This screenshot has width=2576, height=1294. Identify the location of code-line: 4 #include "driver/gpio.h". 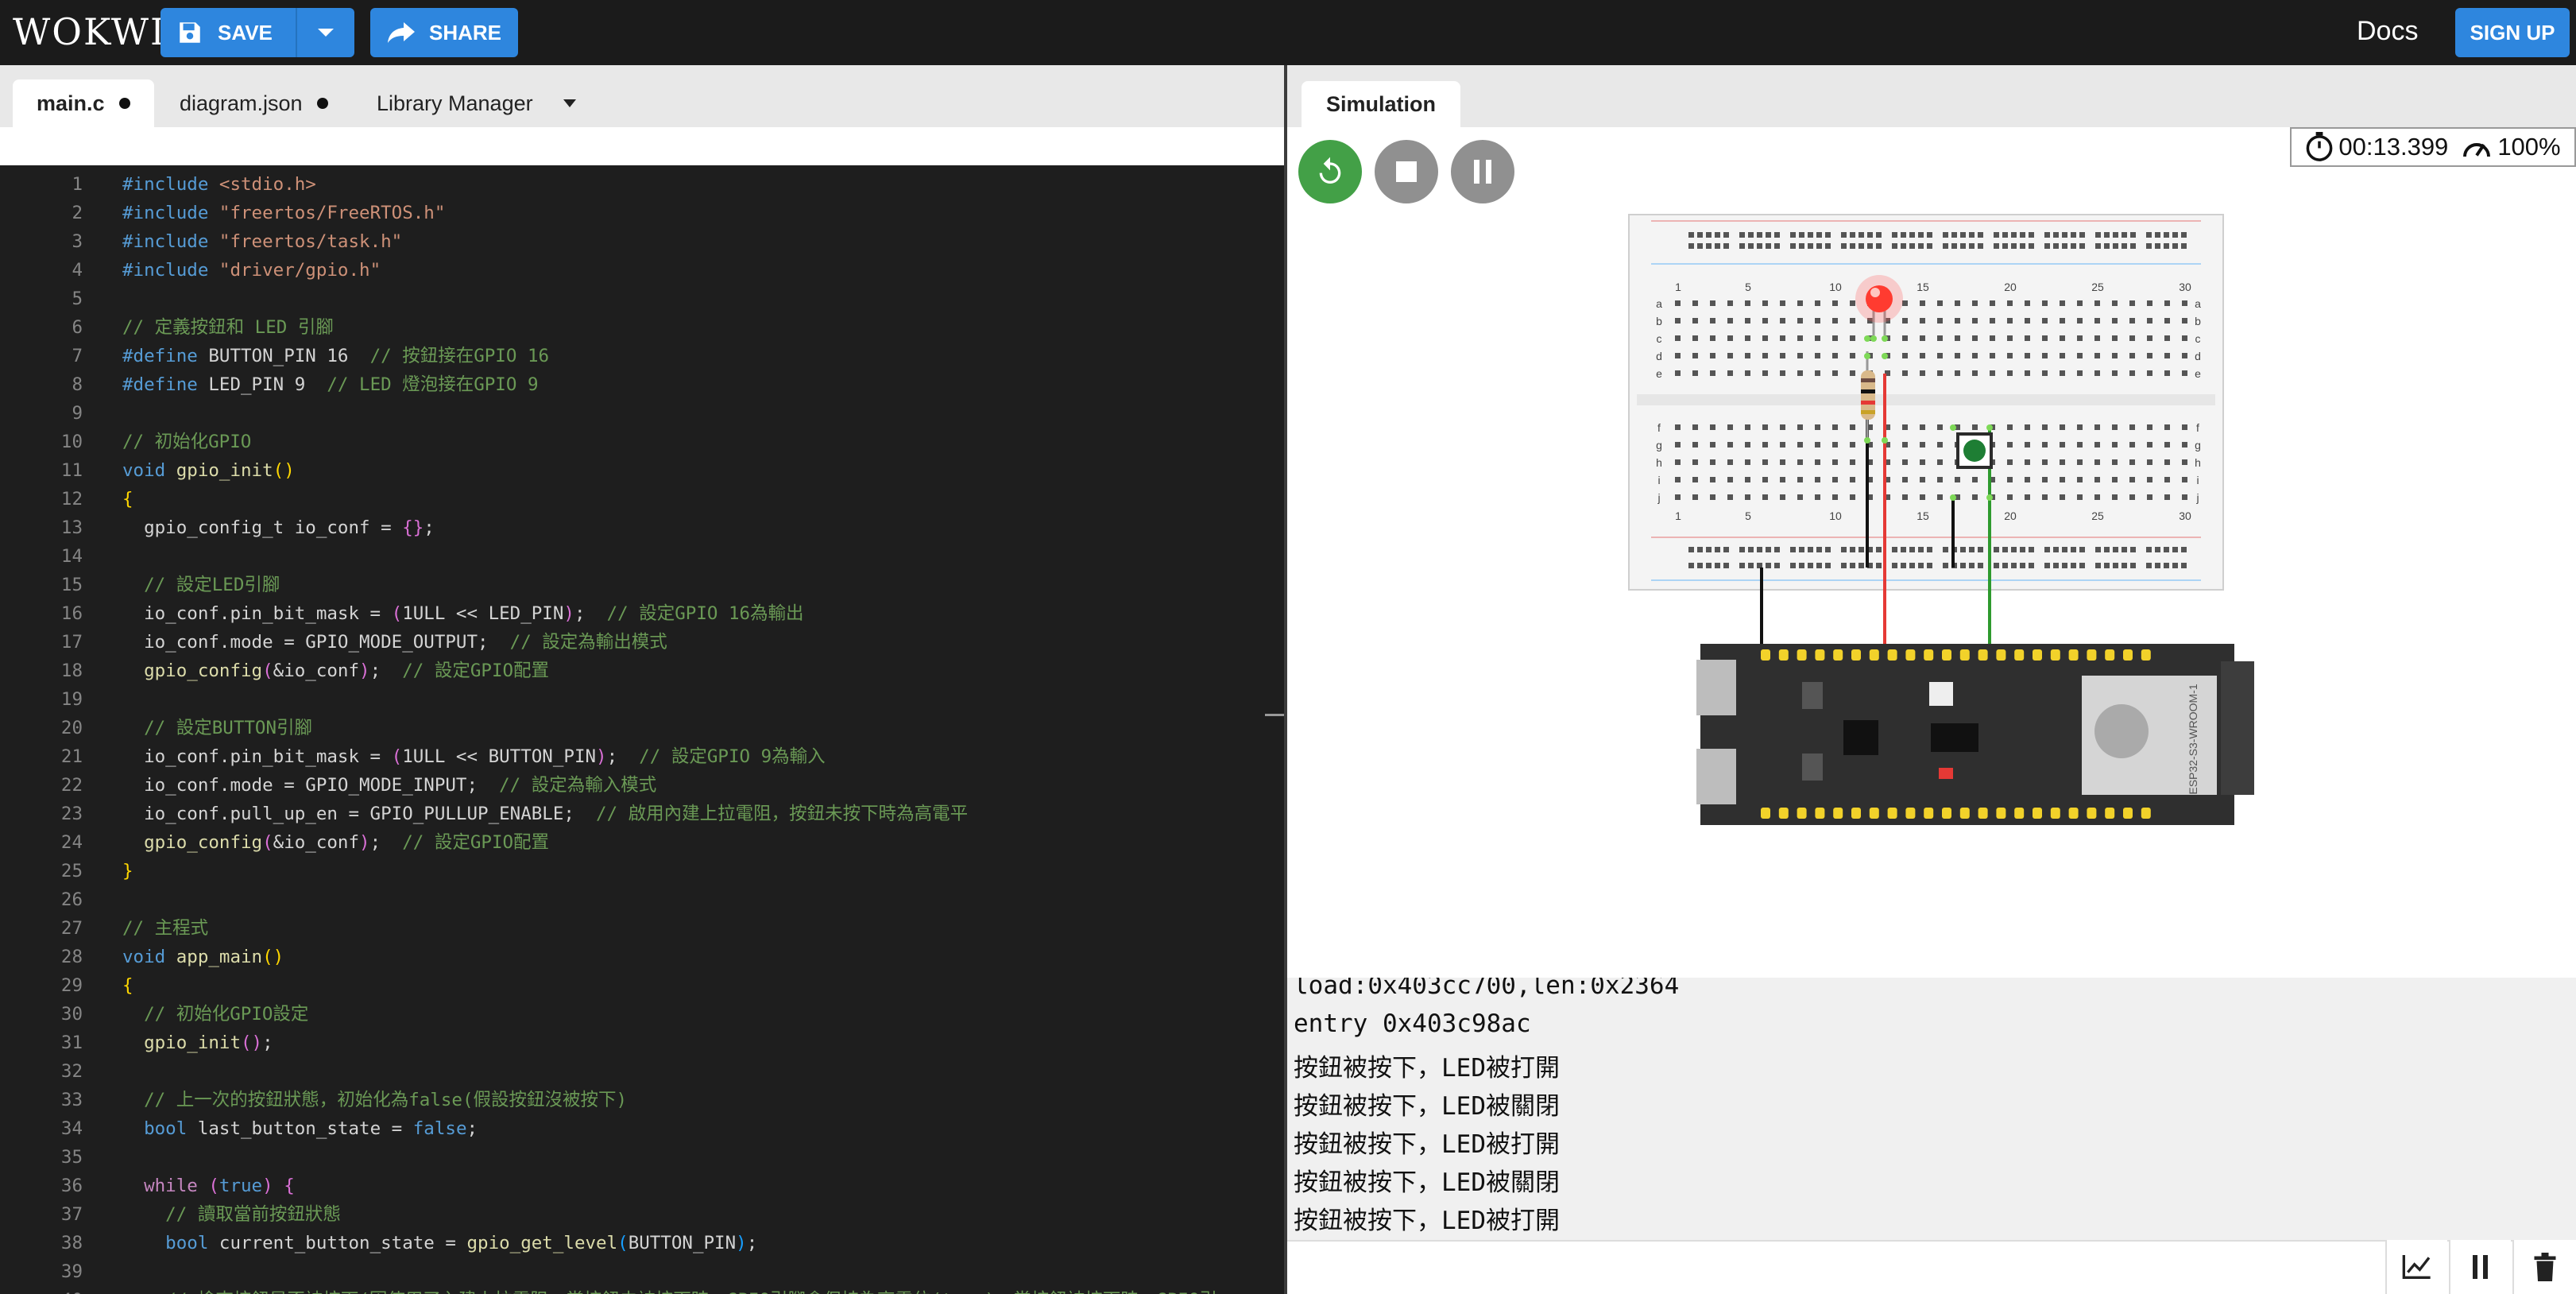
(635, 270).